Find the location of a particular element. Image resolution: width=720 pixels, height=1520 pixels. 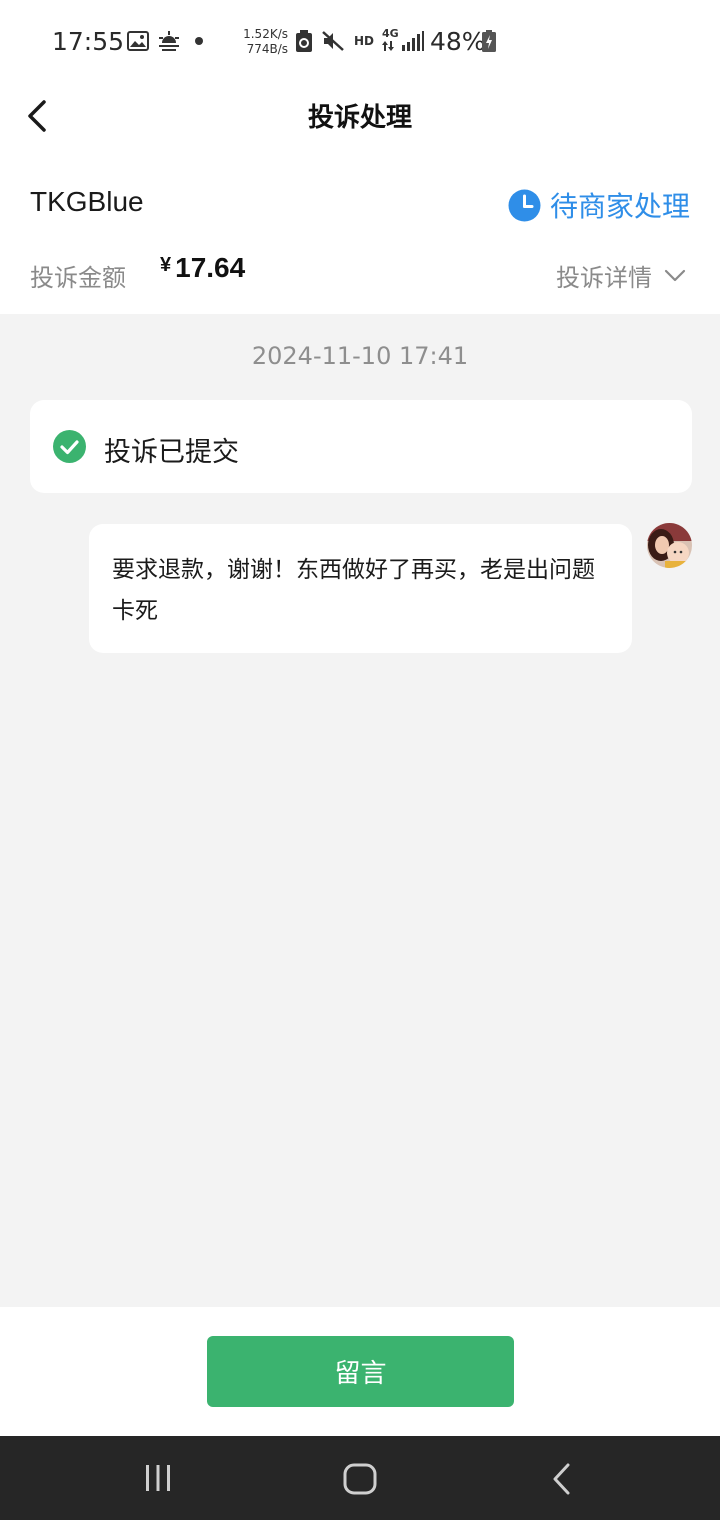

details-label: 投诉详情 is located at coordinates (604, 278).